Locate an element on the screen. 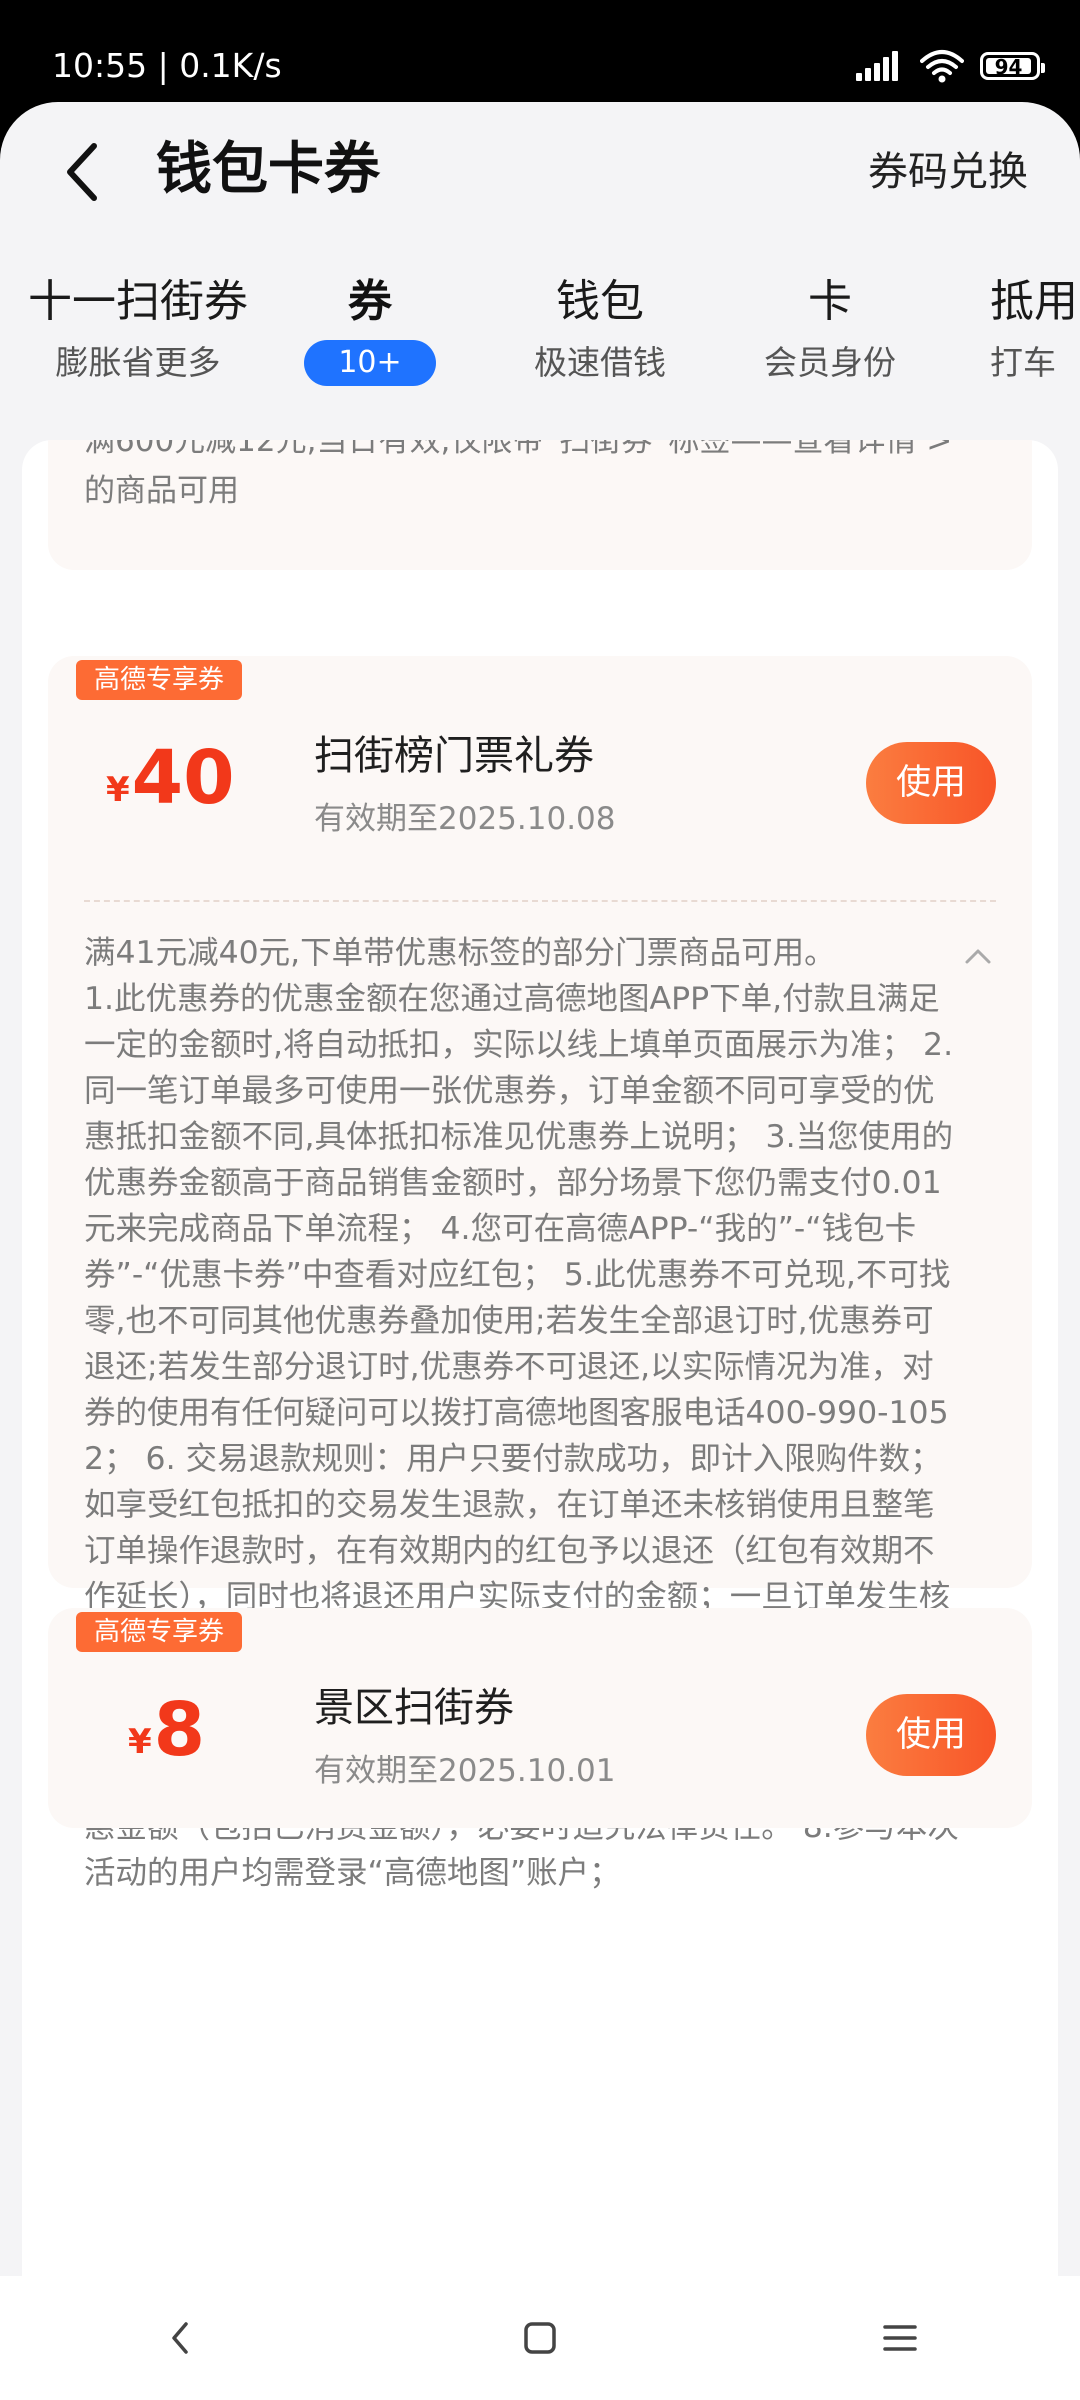  coupon-card: 高德专享券 ¥ 8 景区扫街券 有效期至2025.10.01 使用 is located at coordinates (540, 1718).